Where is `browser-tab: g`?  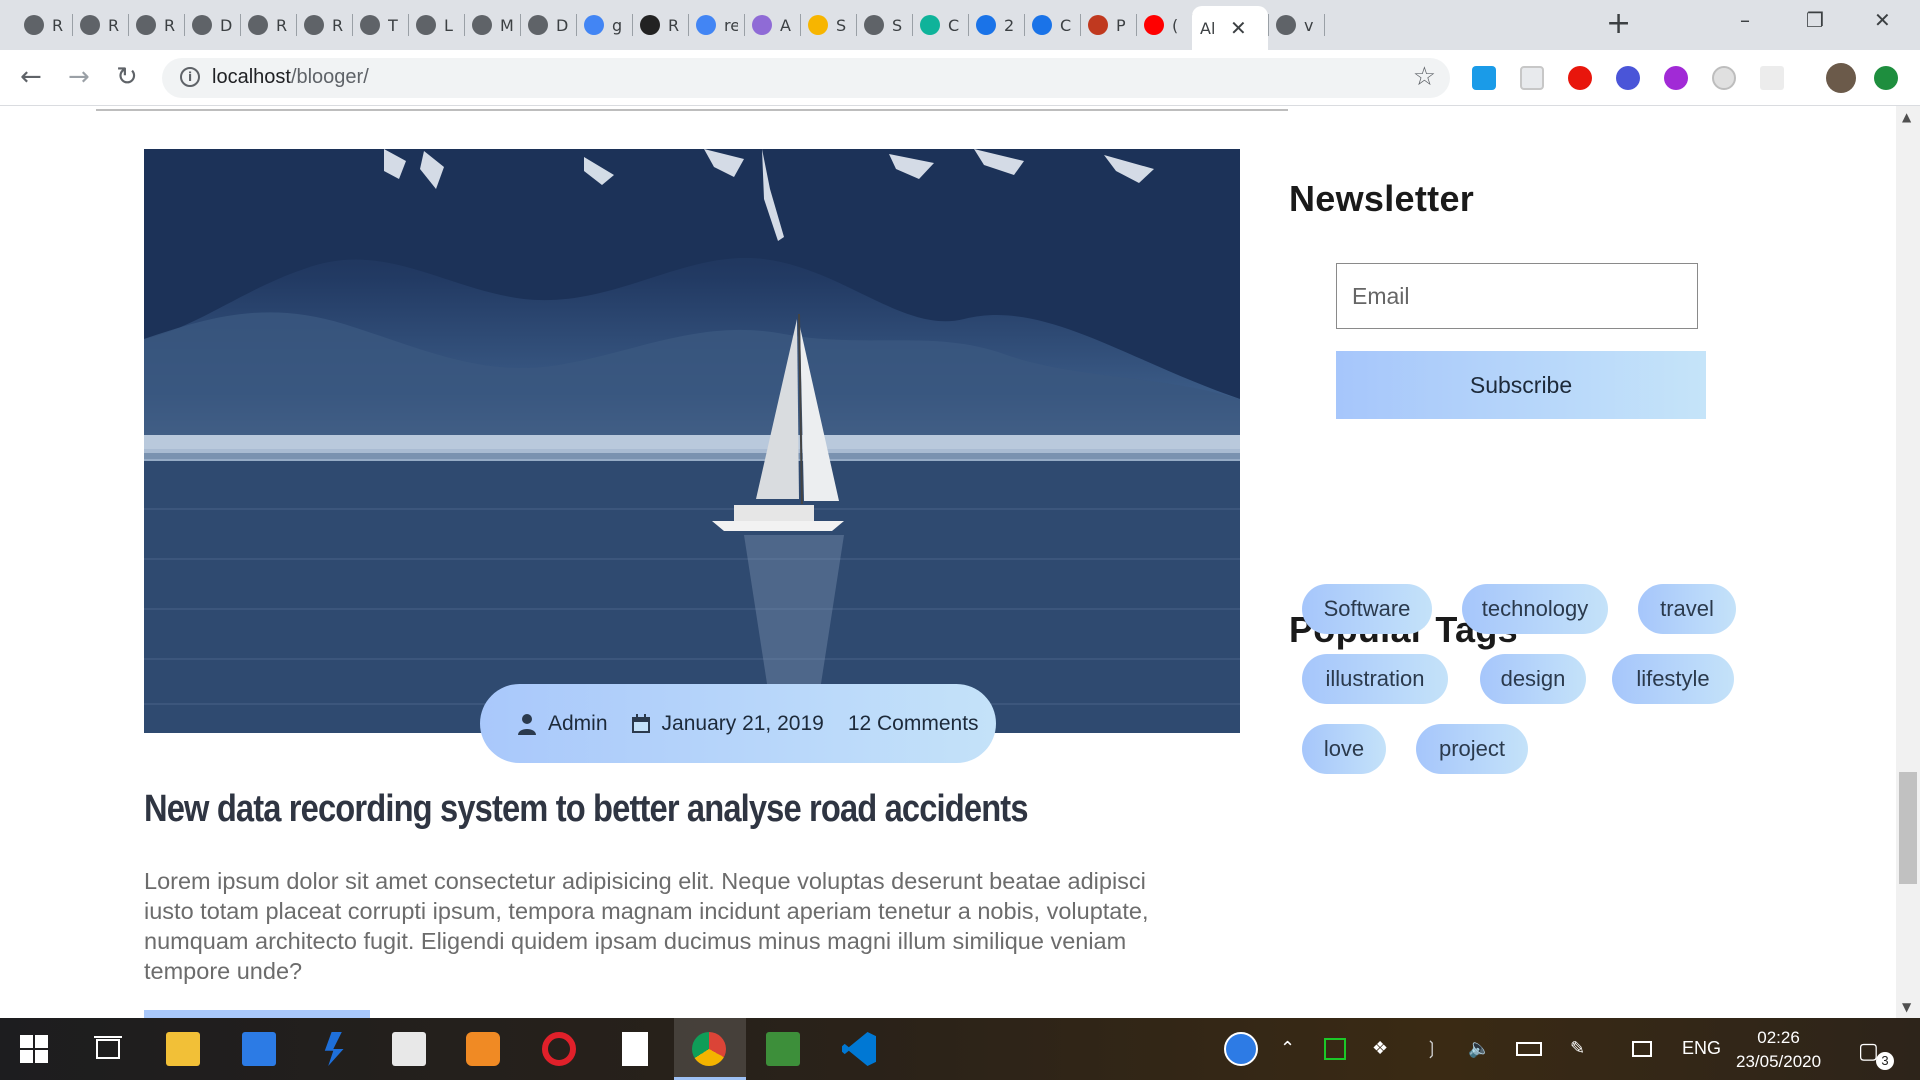 browser-tab: g is located at coordinates (604, 25).